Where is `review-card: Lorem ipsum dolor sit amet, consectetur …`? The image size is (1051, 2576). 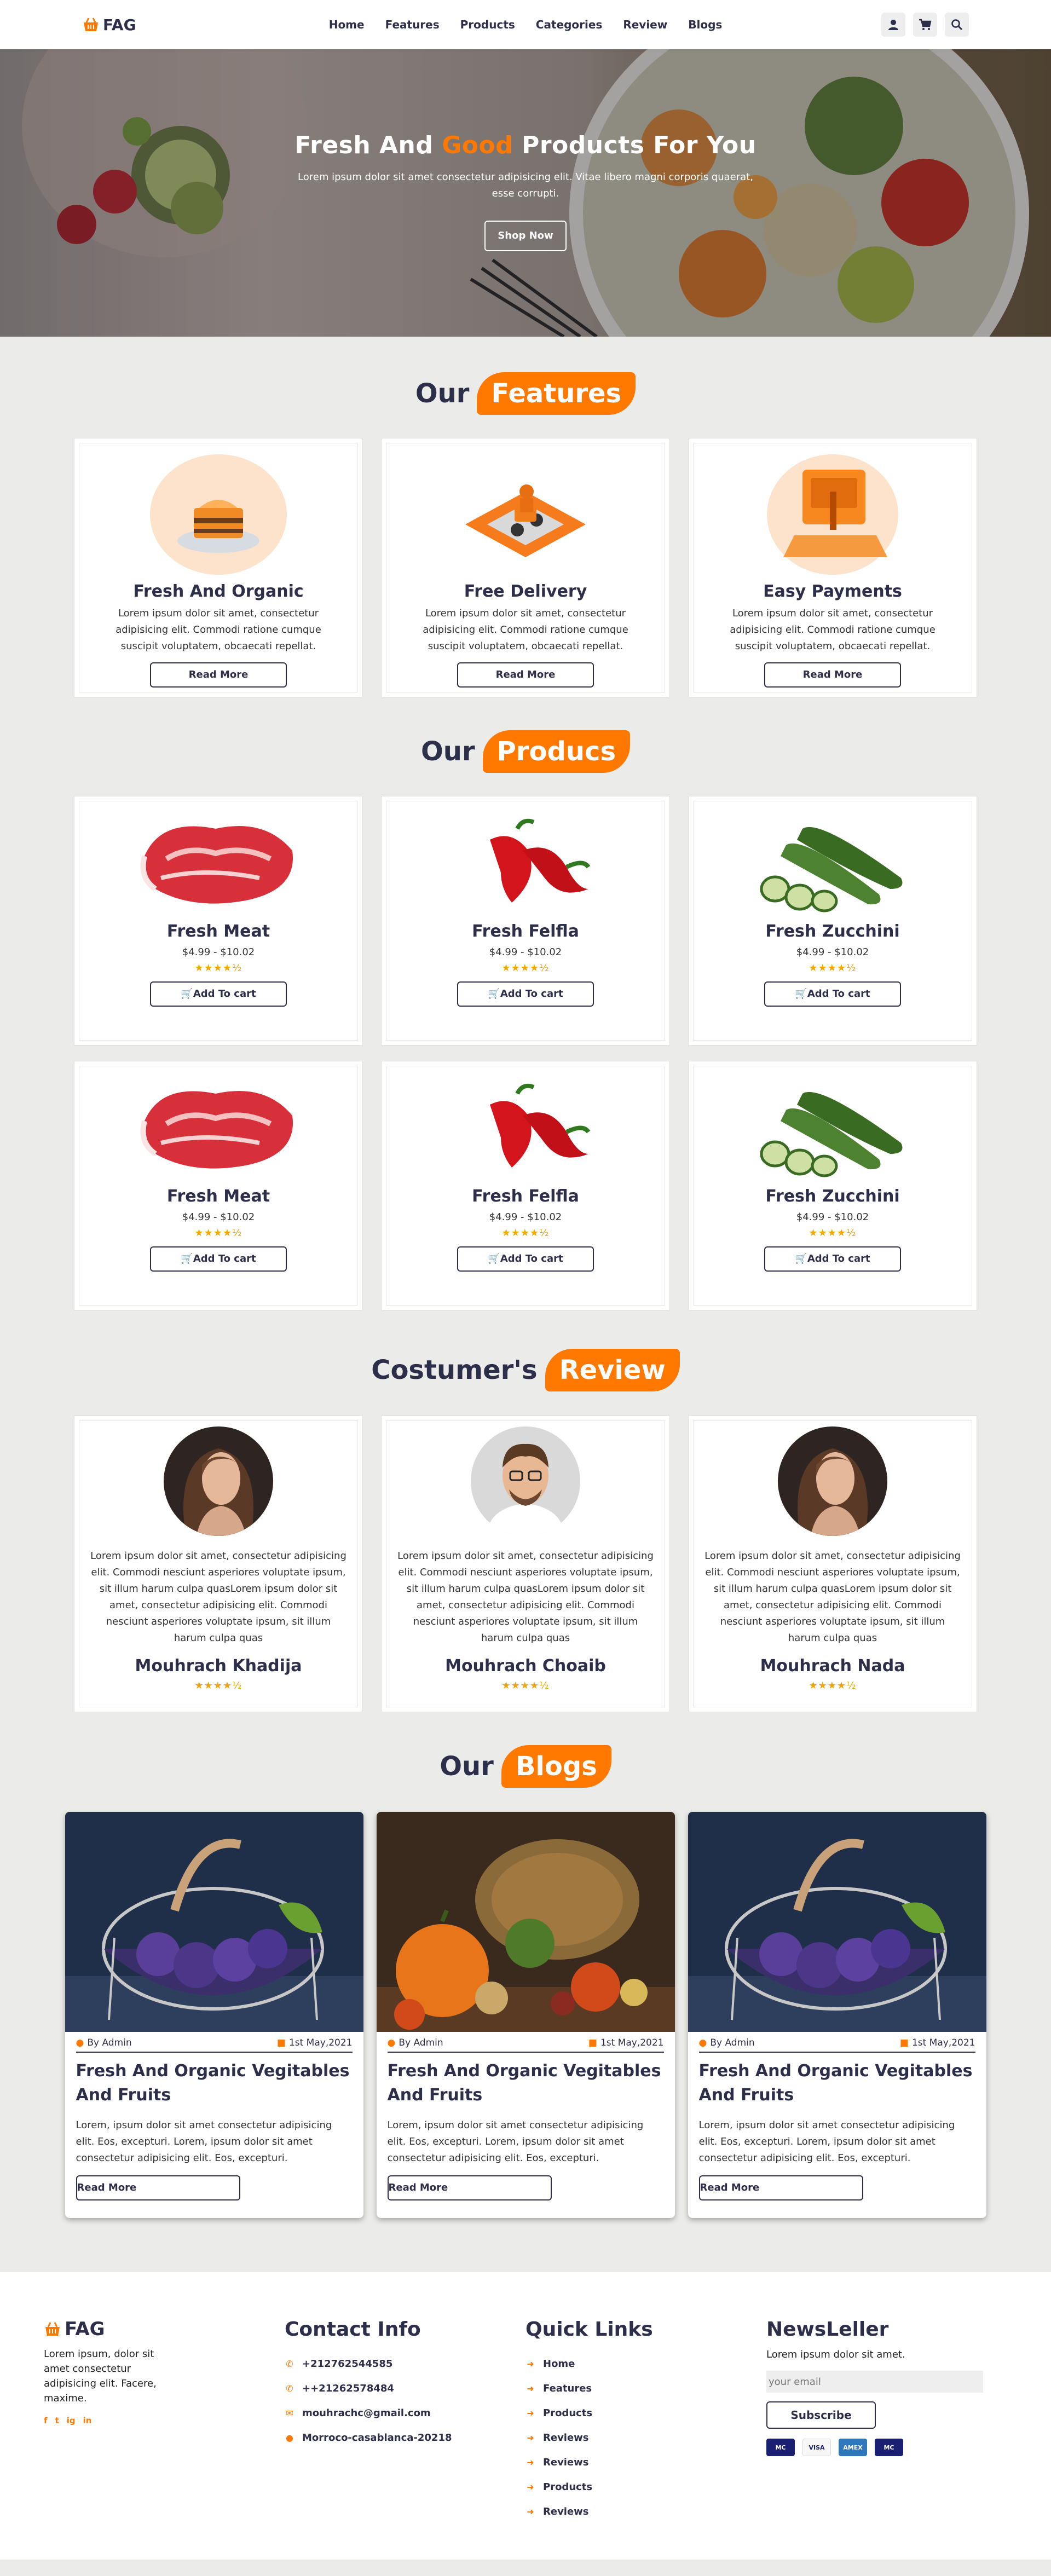
review-card: Lorem ipsum dolor sit amet, consectetur … is located at coordinates (832, 1564).